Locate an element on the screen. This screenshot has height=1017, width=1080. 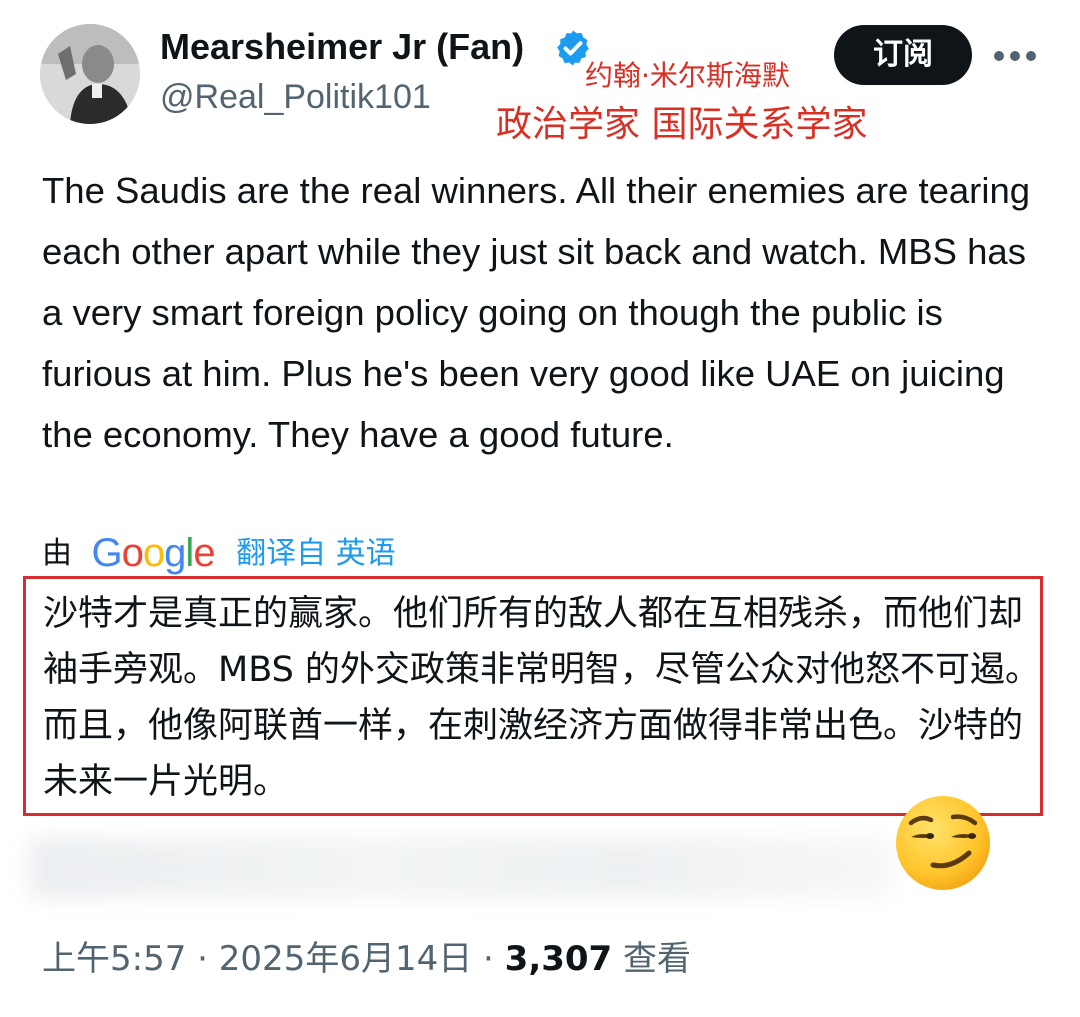
tweet-meta: 上午5:57 · 2025年6月14日 · 3,307 查看 is located at coordinates (366, 959).